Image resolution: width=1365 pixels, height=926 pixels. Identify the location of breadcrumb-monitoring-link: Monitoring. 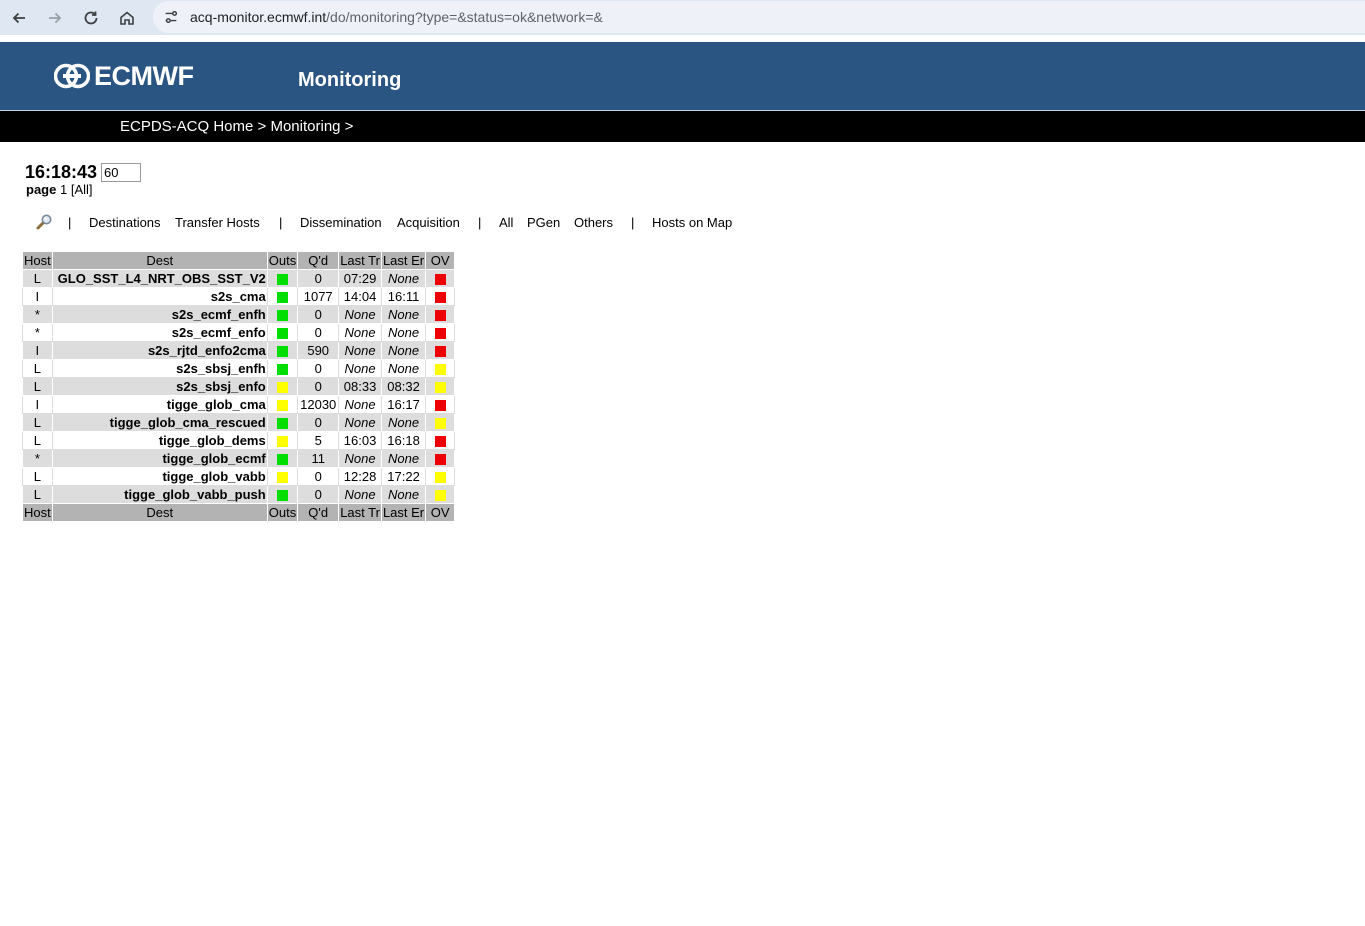
(305, 126).